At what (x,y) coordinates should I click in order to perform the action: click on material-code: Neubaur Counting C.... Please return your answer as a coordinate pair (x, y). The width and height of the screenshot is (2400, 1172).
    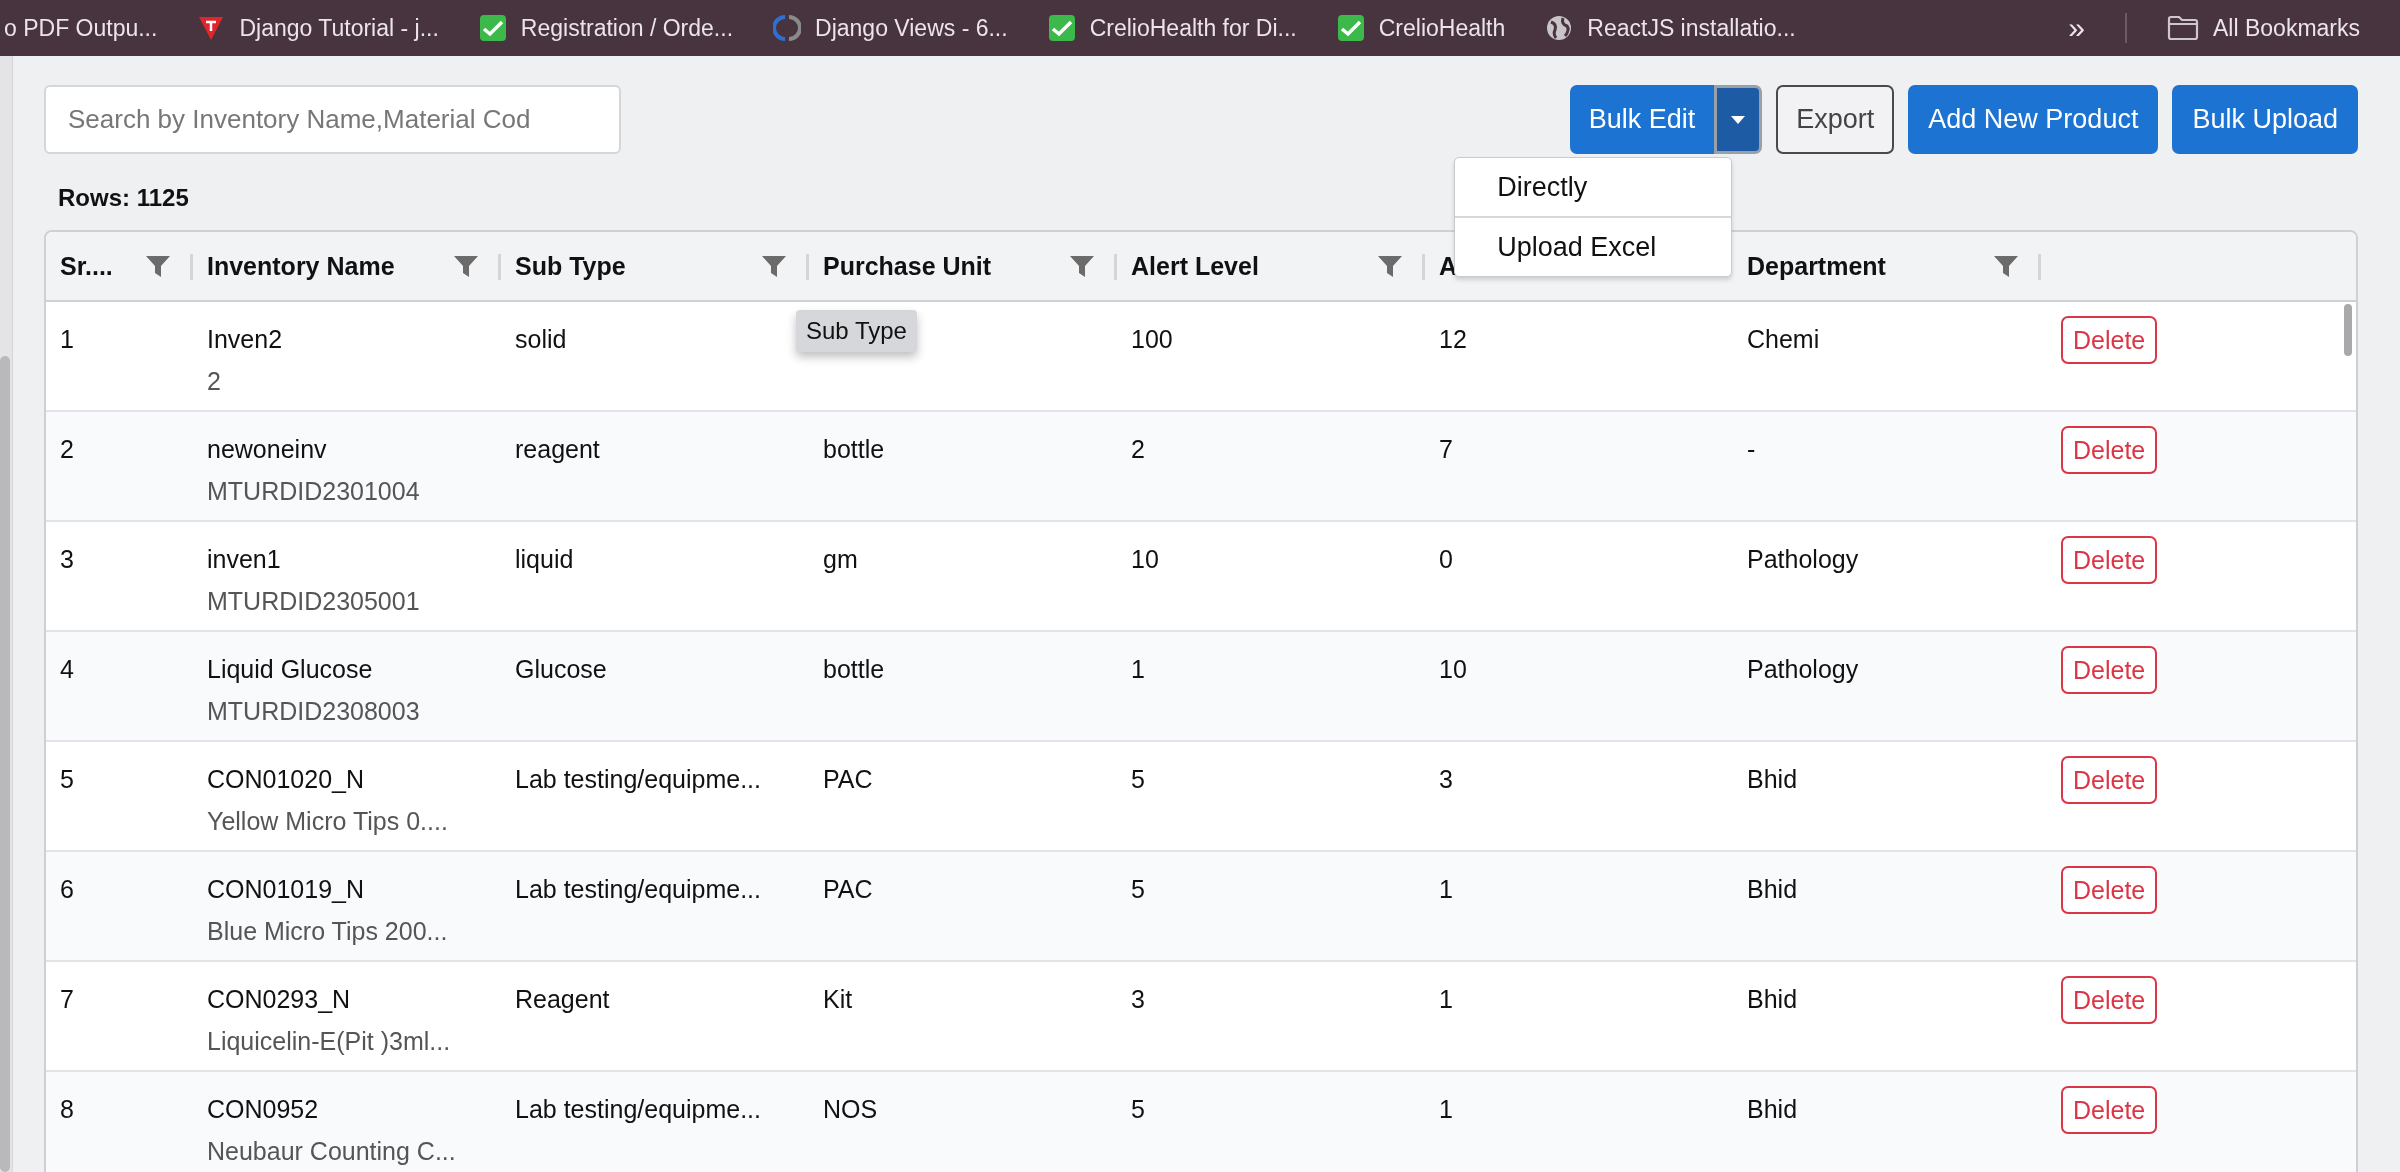
    Looking at the image, I should click on (331, 1151).